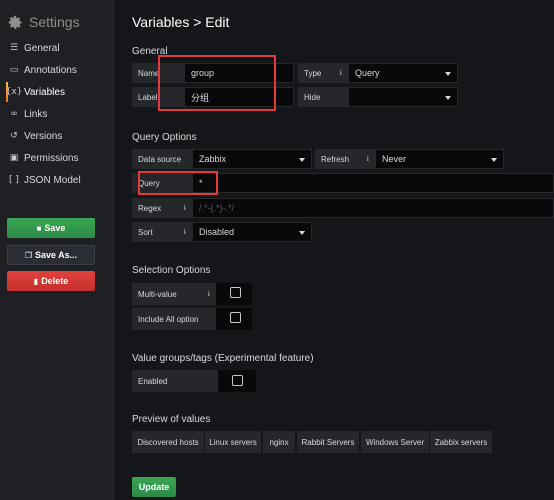 The image size is (554, 500). Describe the element at coordinates (145, 232) in the screenshot. I see `sort-label-text: Sort` at that location.